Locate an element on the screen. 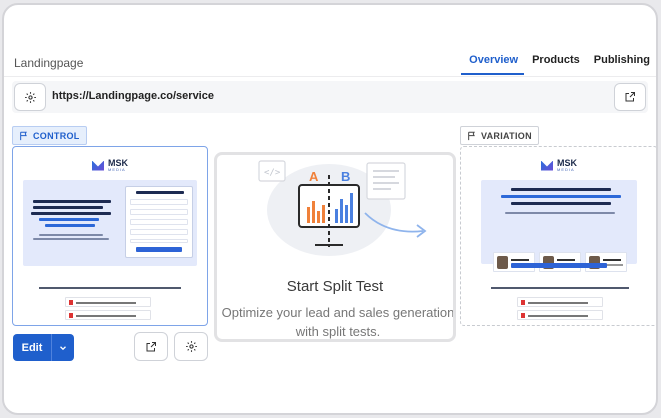 The image size is (661, 418). tab-products: Products is located at coordinates (555, 64).